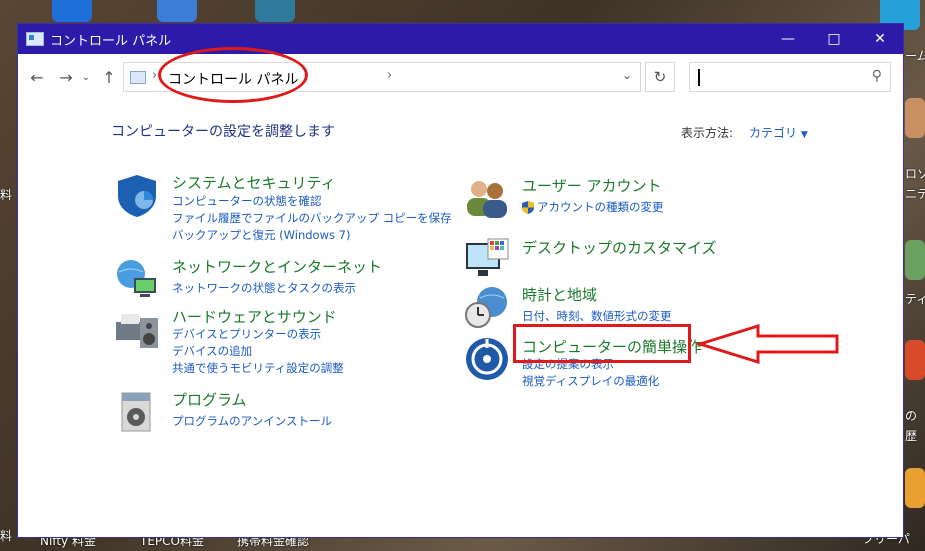 This screenshot has height=551, width=925. What do you see at coordinates (177, 11) in the screenshot?
I see `desktop-shield-icon` at bounding box center [177, 11].